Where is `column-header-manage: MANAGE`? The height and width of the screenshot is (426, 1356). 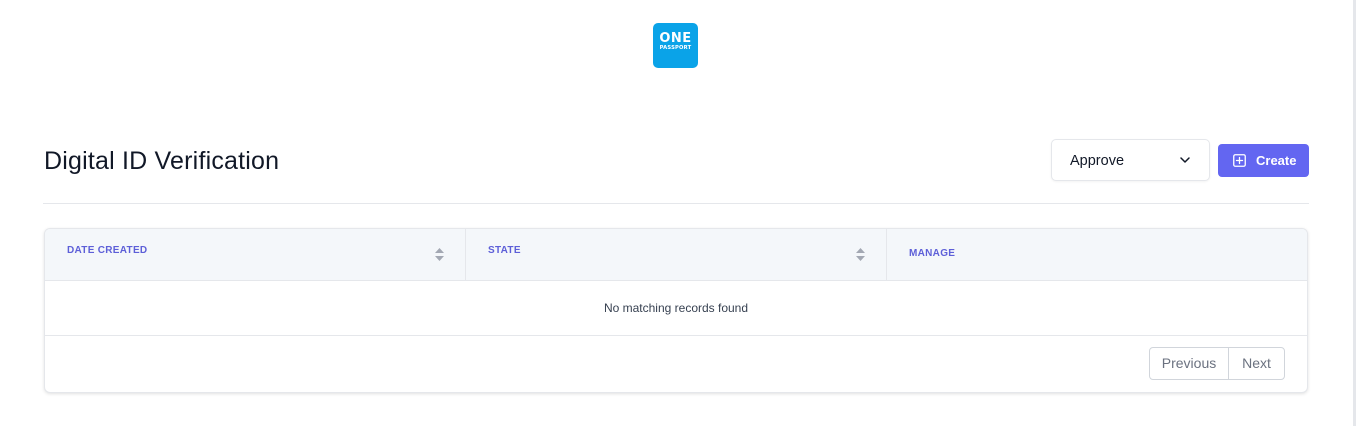 column-header-manage: MANAGE is located at coordinates (1097, 254).